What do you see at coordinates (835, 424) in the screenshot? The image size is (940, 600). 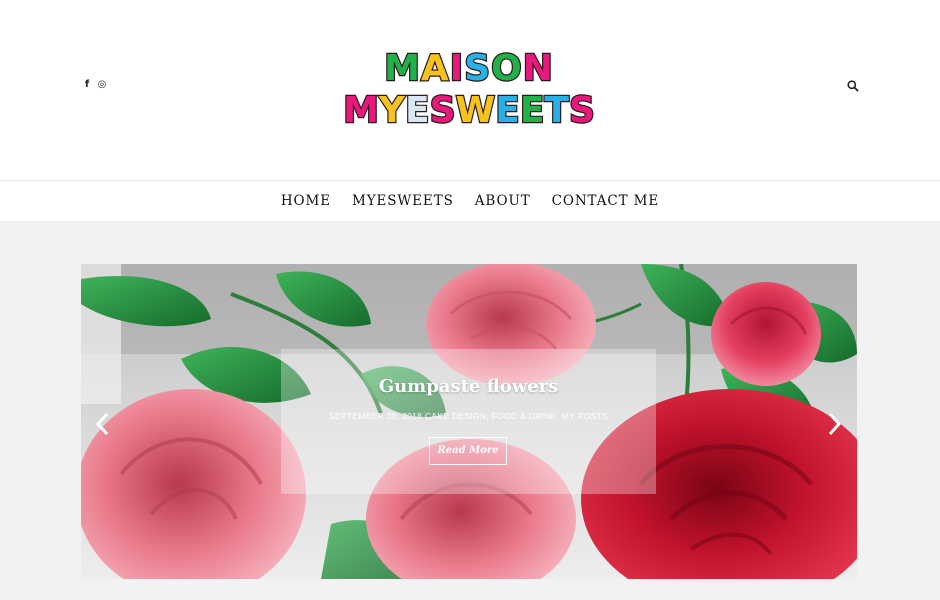 I see `chevron-right-icon` at bounding box center [835, 424].